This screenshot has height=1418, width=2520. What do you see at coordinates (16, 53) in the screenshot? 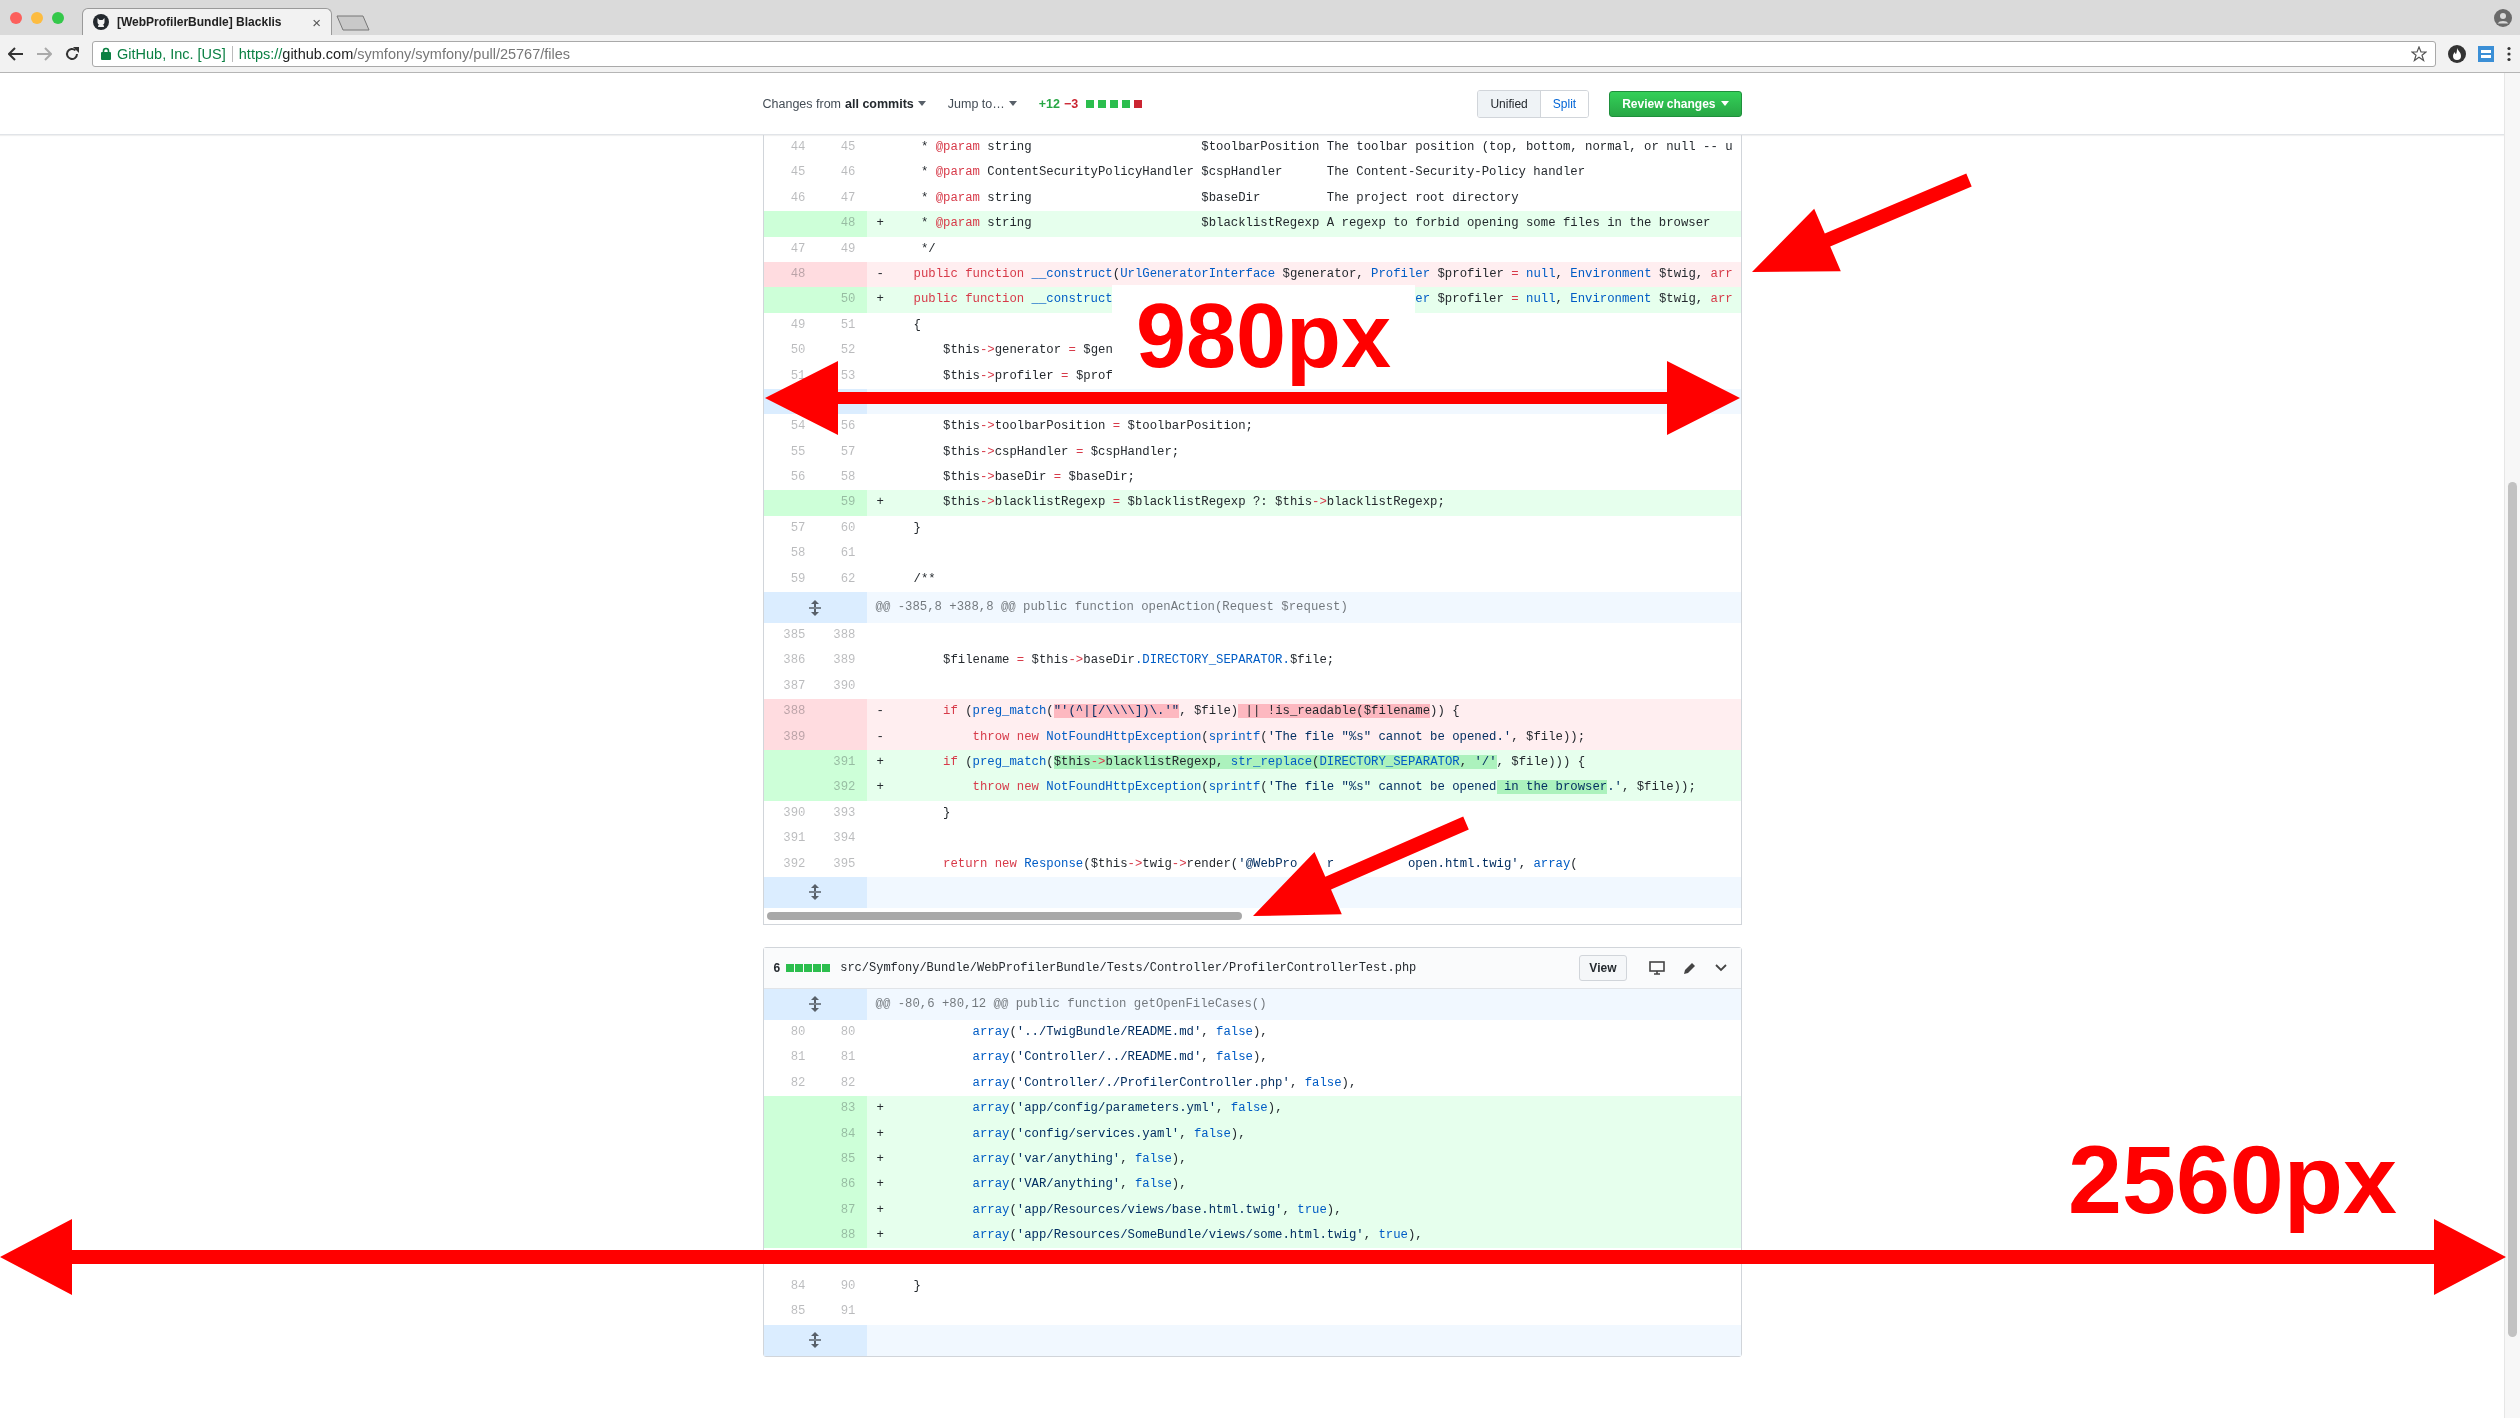
I see `back-icon` at bounding box center [16, 53].